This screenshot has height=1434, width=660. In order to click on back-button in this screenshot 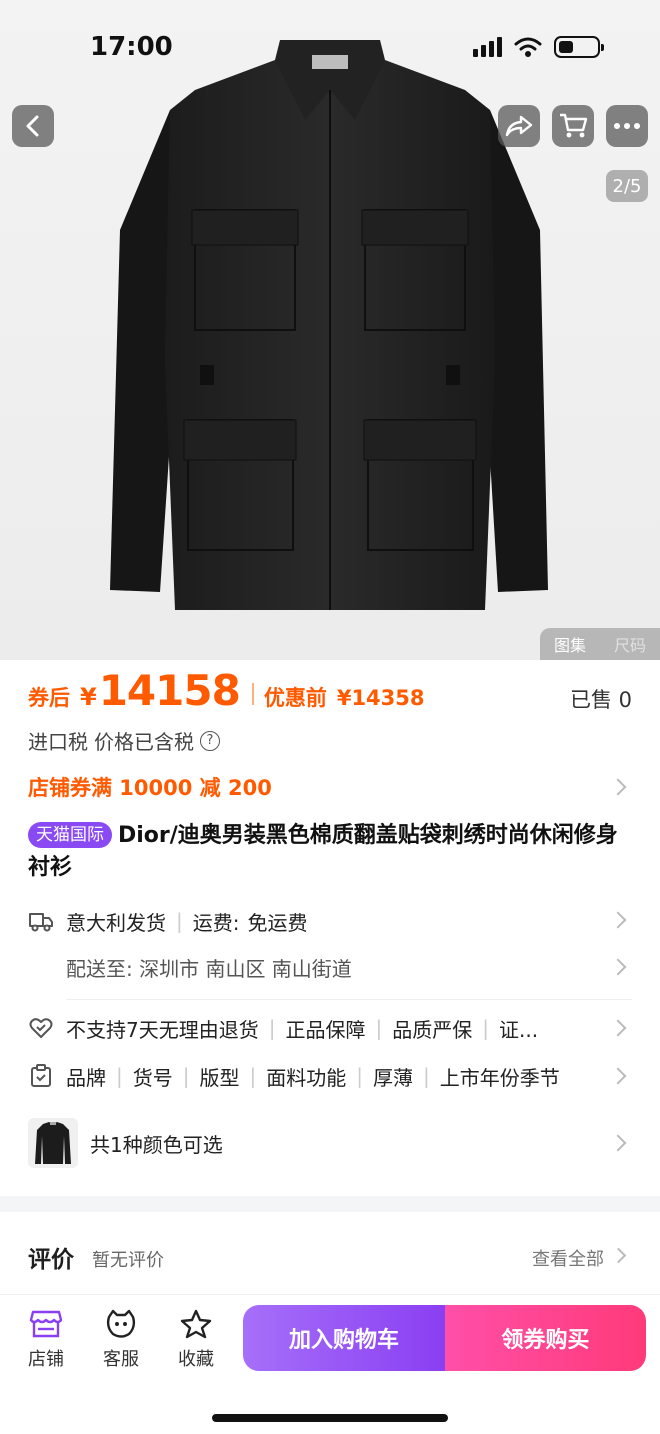, I will do `click(33, 126)`.